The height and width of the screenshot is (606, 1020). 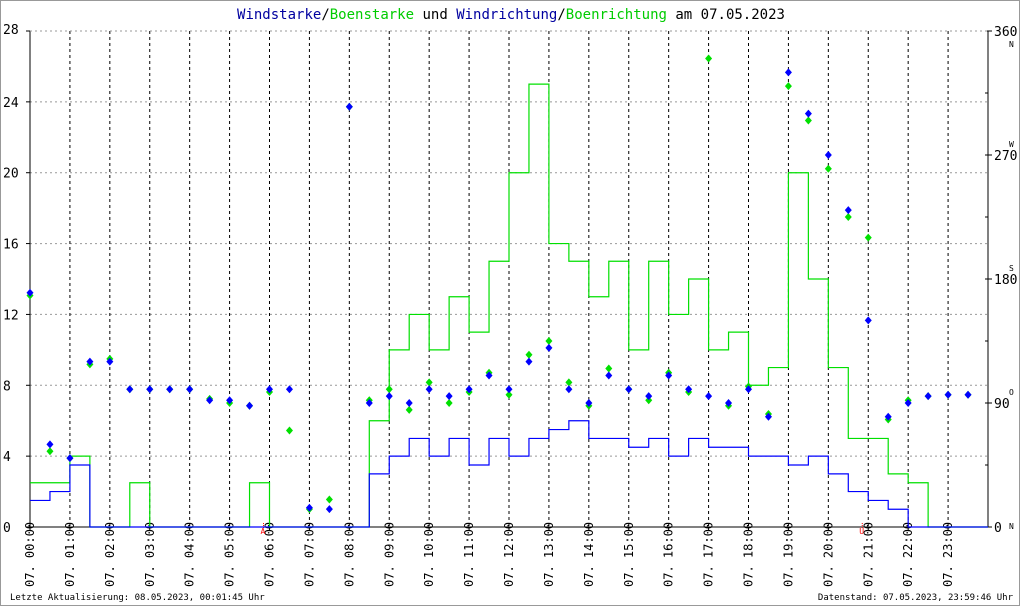 I want to click on x-tick-label: 07. 15:00, so click(x=629, y=554).